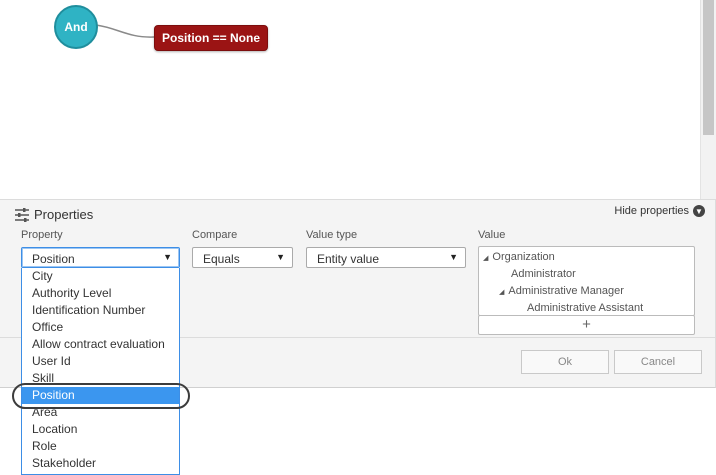  Describe the element at coordinates (586, 325) in the screenshot. I see `add-value-button: +` at that location.